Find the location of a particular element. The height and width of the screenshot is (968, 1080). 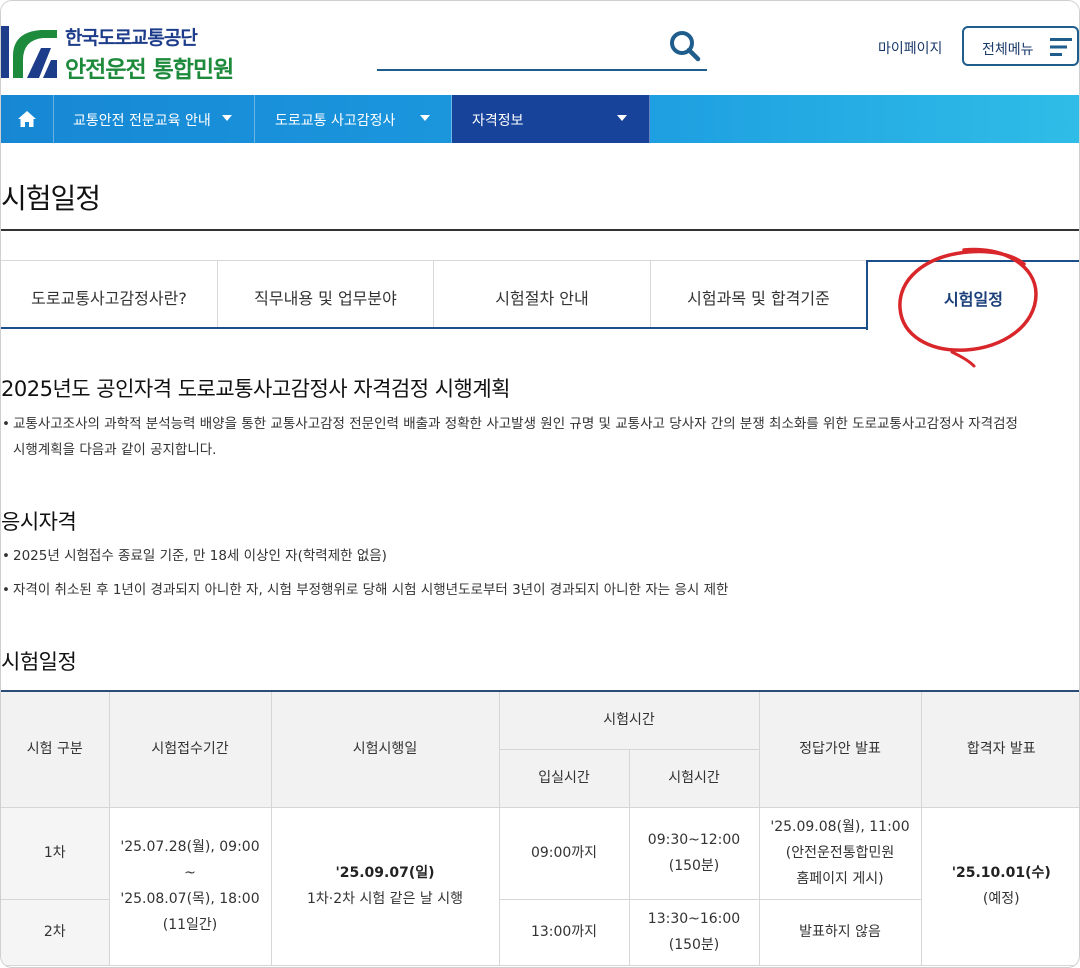

divider is located at coordinates (540, 230).